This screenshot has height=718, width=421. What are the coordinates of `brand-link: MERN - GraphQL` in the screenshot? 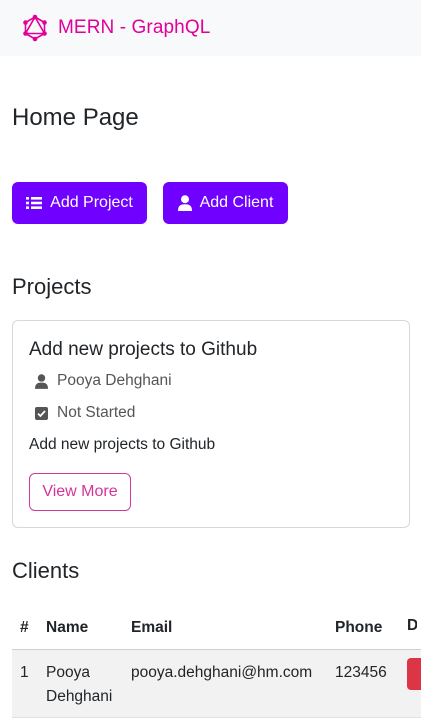 It's located at (115, 28).